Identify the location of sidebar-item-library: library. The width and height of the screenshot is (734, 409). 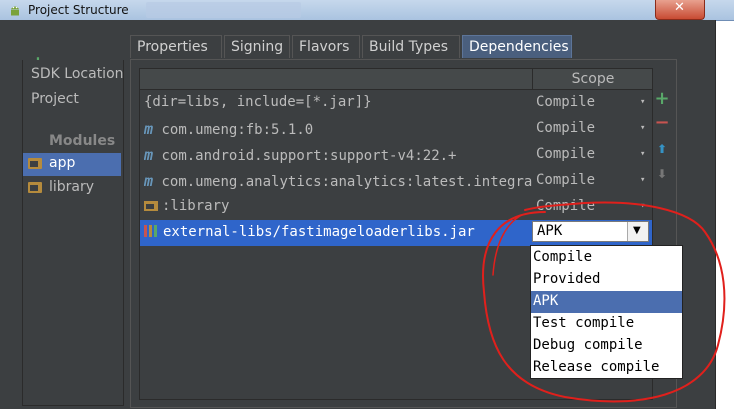
(72, 188).